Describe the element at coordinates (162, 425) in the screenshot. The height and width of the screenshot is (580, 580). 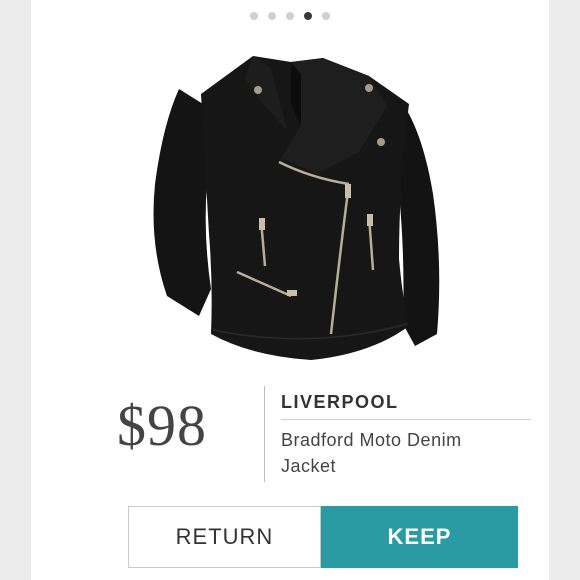
I see `price: $98` at that location.